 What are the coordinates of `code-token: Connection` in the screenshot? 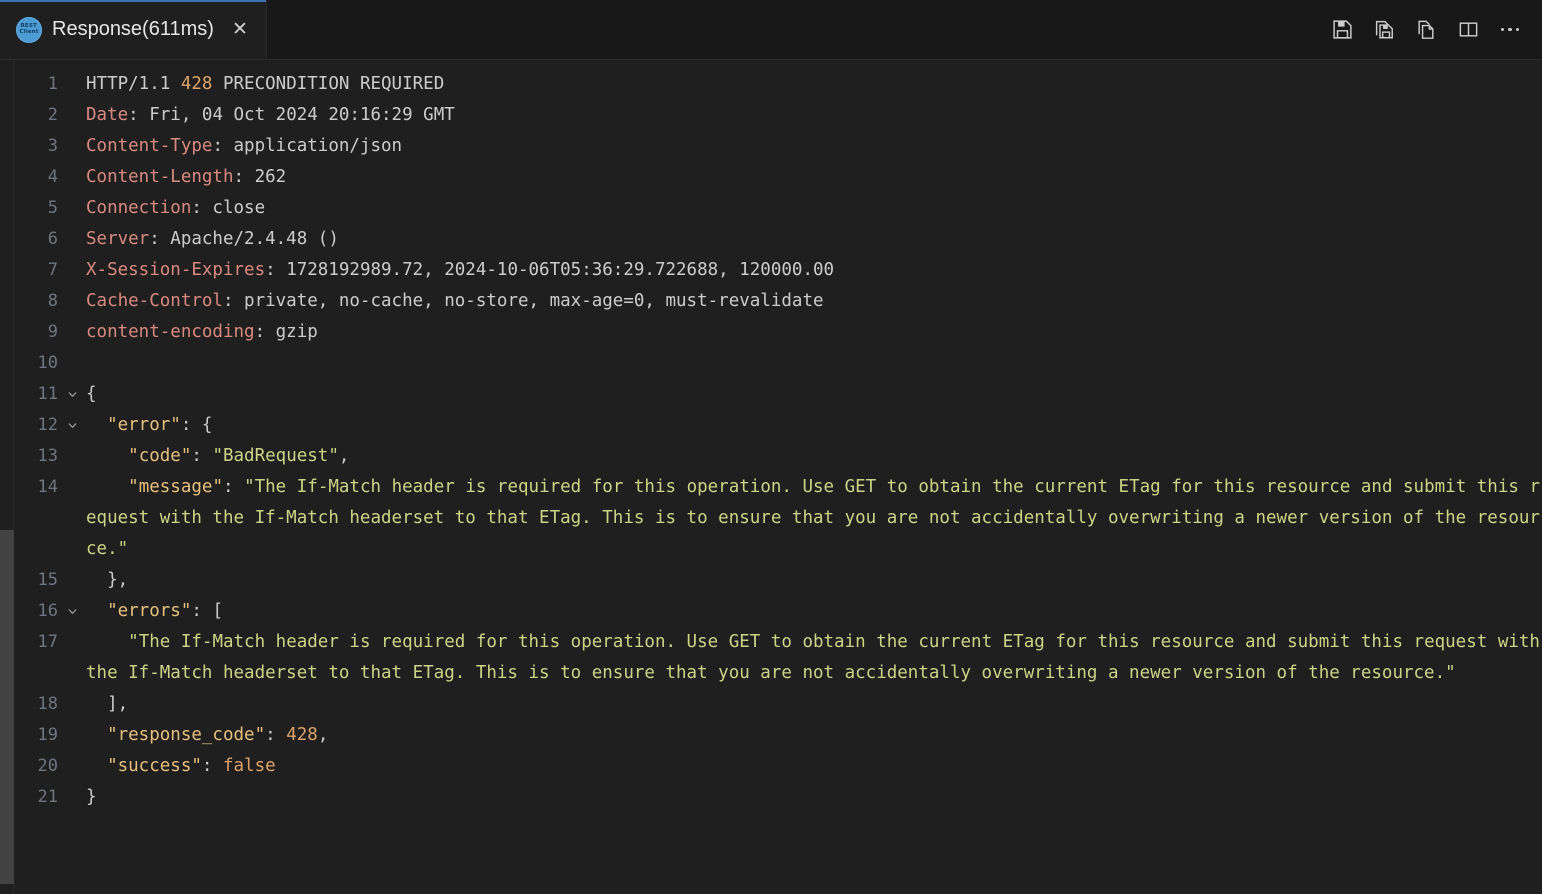 It's located at (139, 208).